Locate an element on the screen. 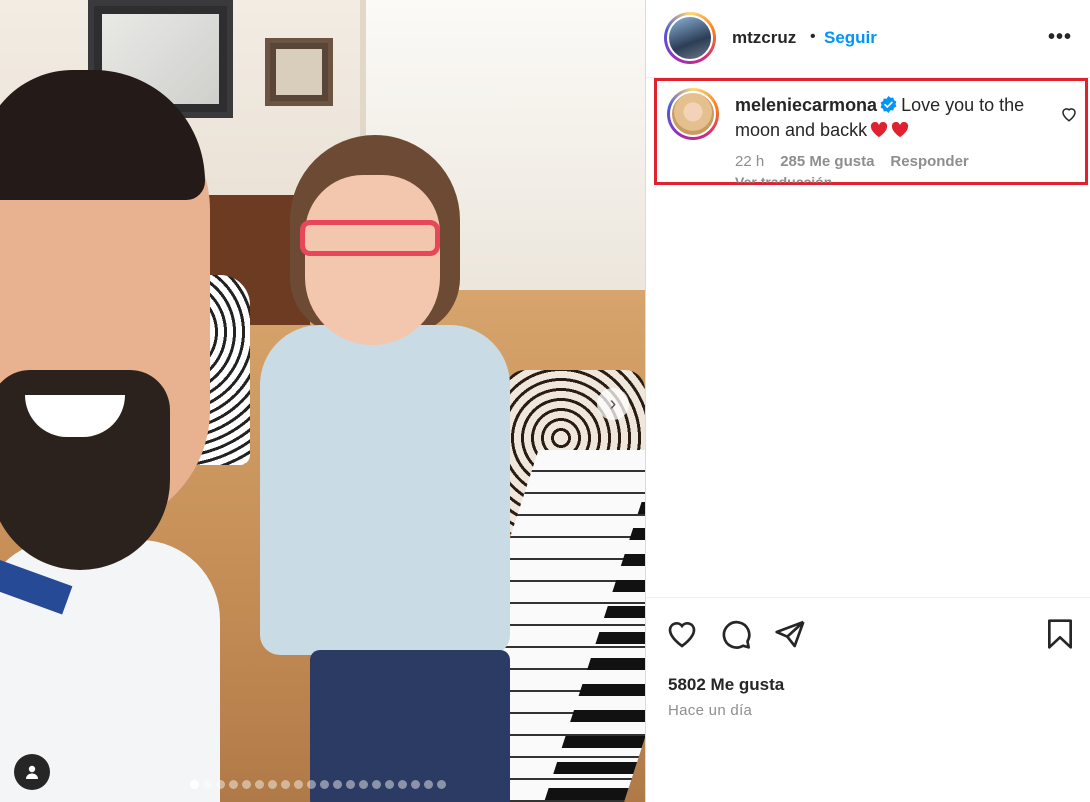 The image size is (1090, 802). commenter-avatar is located at coordinates (693, 114).